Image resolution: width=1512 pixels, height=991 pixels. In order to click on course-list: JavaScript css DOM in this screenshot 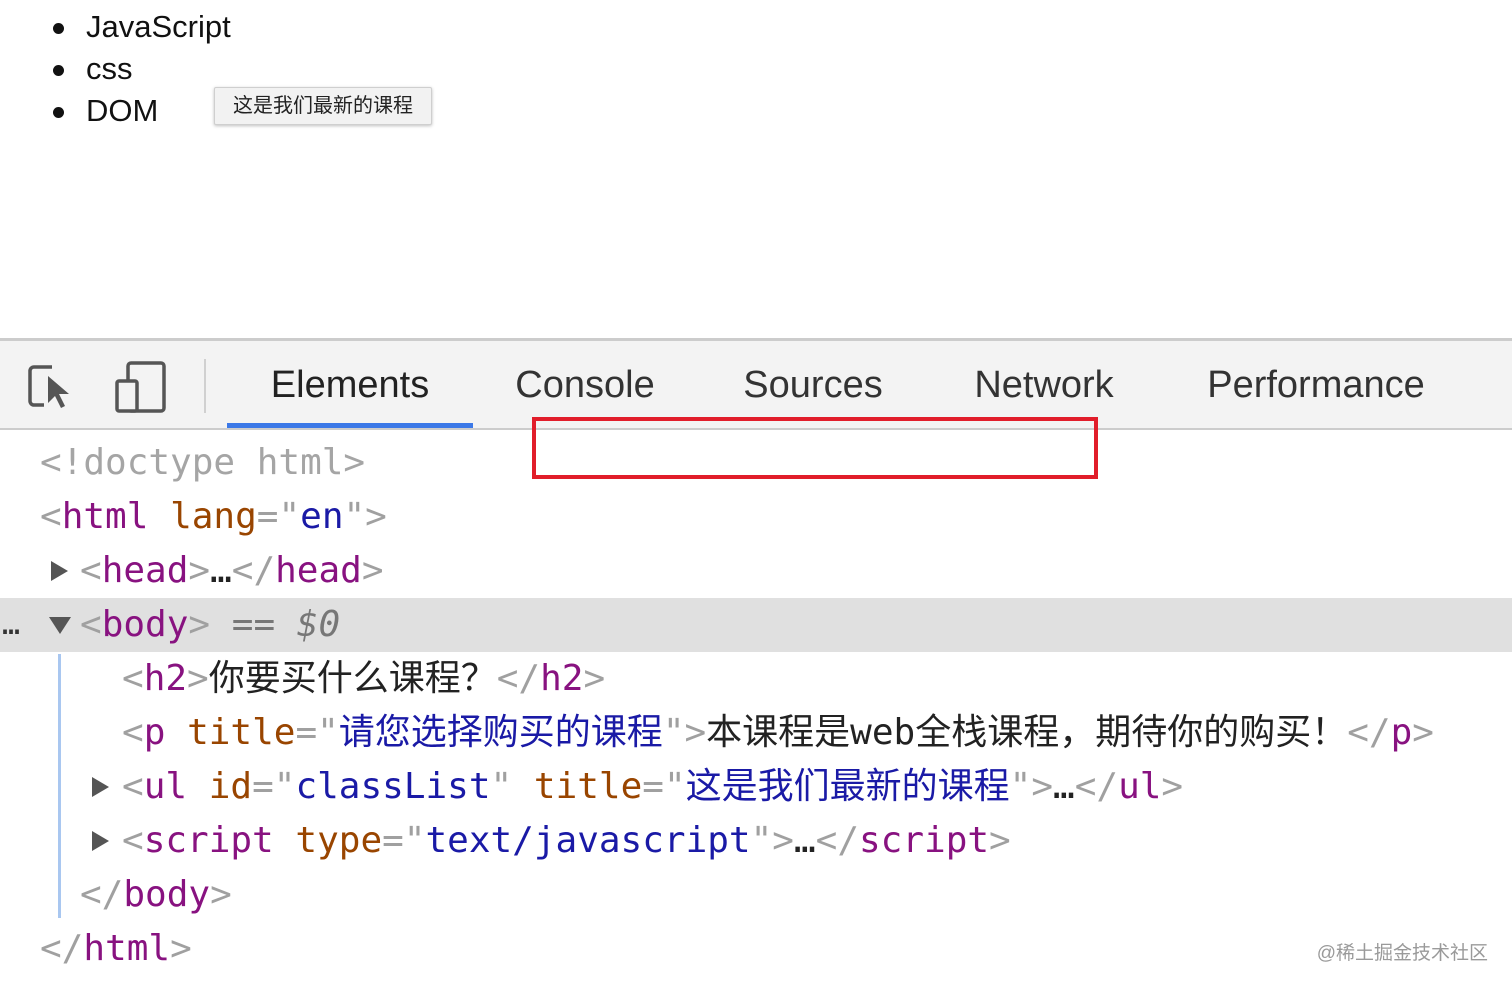, I will do `click(139, 69)`.